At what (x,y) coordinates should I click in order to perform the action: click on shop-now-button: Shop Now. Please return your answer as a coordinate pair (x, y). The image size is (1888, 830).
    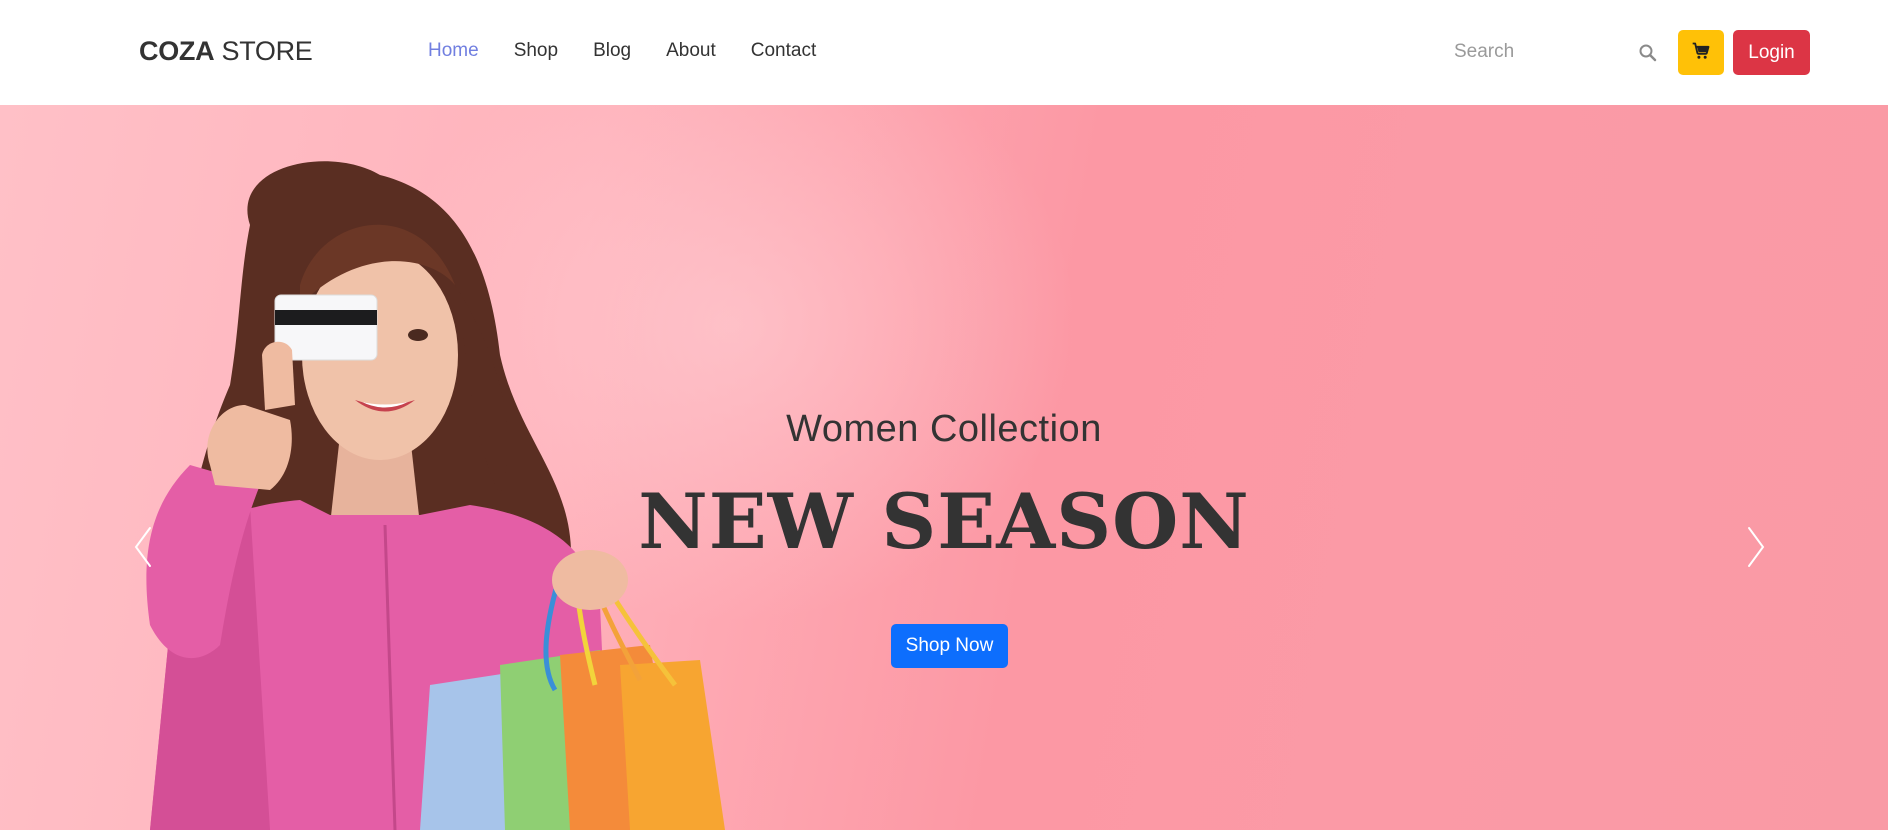
    Looking at the image, I should click on (949, 646).